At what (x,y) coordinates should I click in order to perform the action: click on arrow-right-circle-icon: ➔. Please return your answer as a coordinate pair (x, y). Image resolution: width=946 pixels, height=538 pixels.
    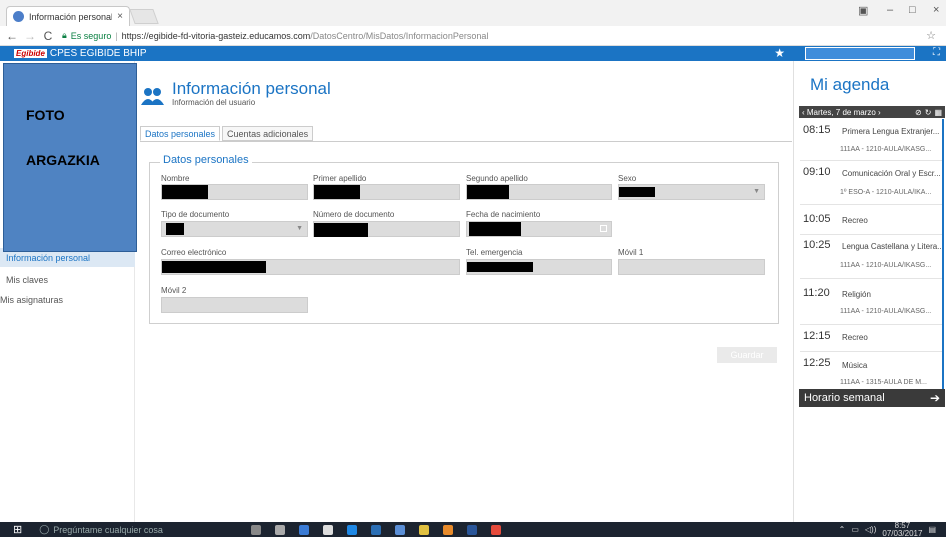
    Looking at the image, I should click on (935, 398).